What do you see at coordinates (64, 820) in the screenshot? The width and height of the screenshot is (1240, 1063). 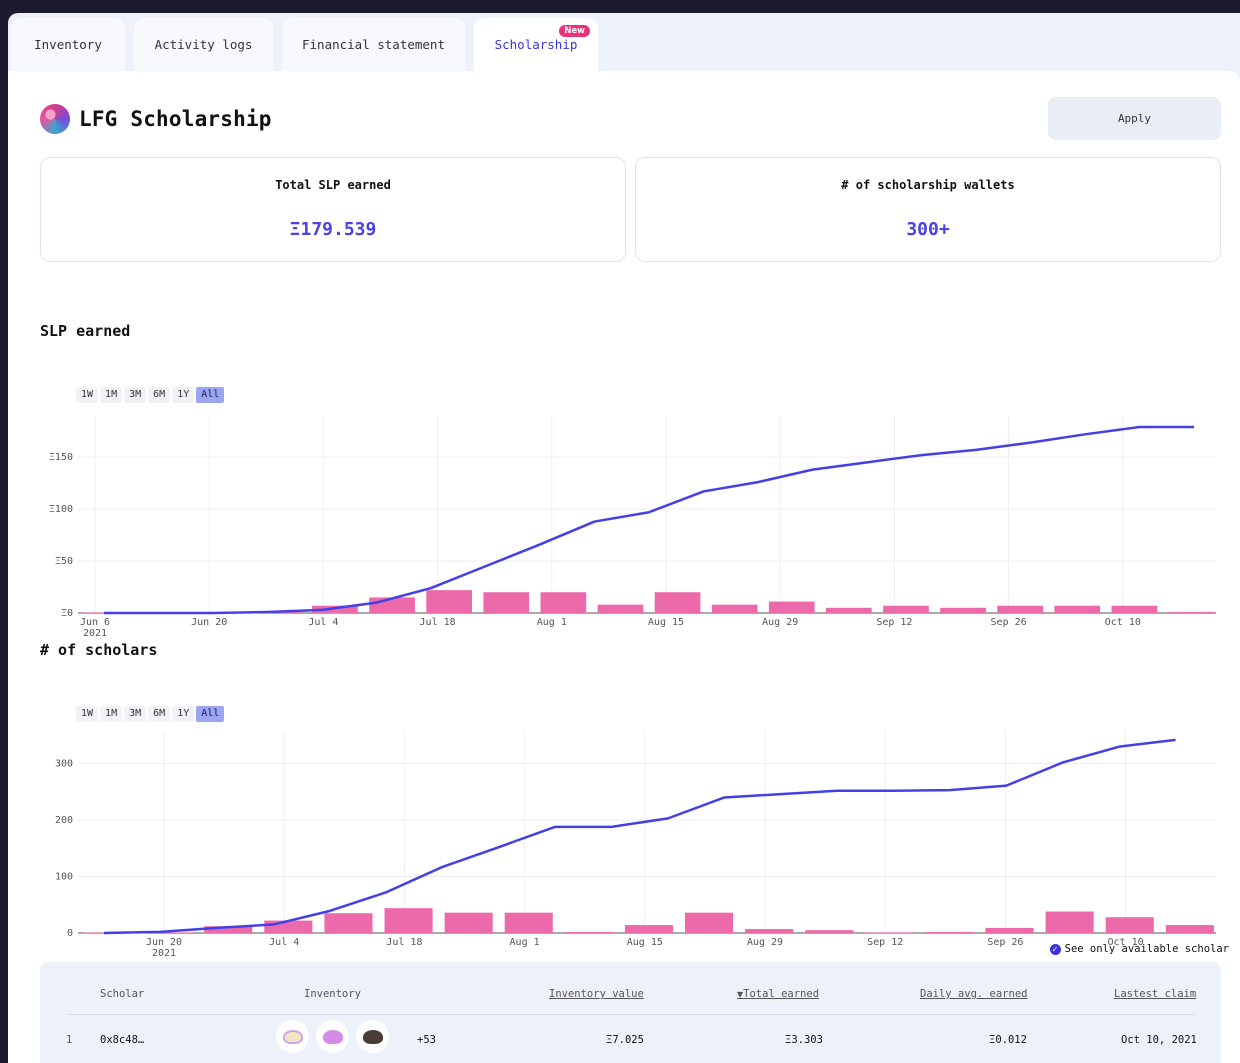 I see `y-tick-label: 200` at bounding box center [64, 820].